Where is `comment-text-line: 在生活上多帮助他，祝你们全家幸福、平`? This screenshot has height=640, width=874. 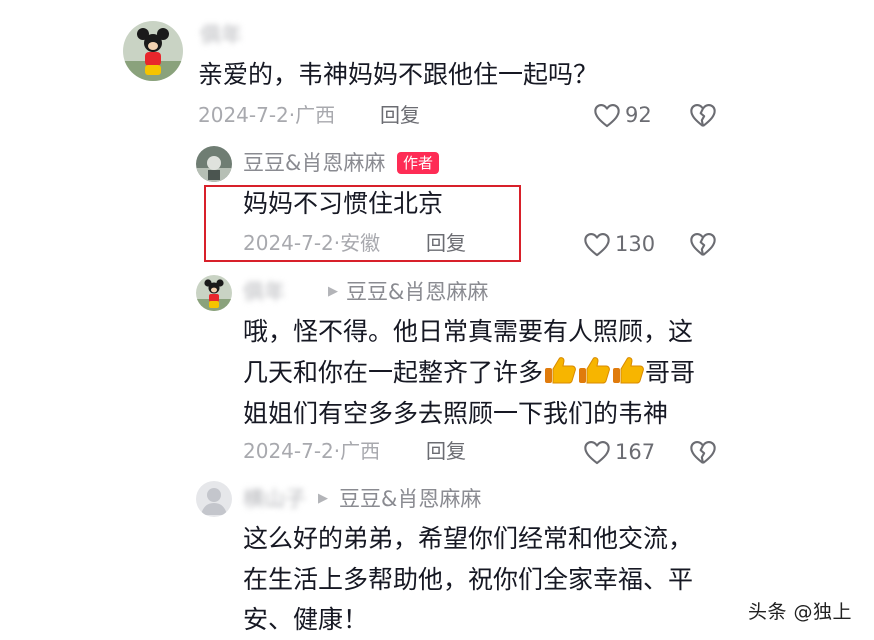
comment-text-line: 在生活上多帮助他，祝你们全家幸福、平 is located at coordinates (468, 579).